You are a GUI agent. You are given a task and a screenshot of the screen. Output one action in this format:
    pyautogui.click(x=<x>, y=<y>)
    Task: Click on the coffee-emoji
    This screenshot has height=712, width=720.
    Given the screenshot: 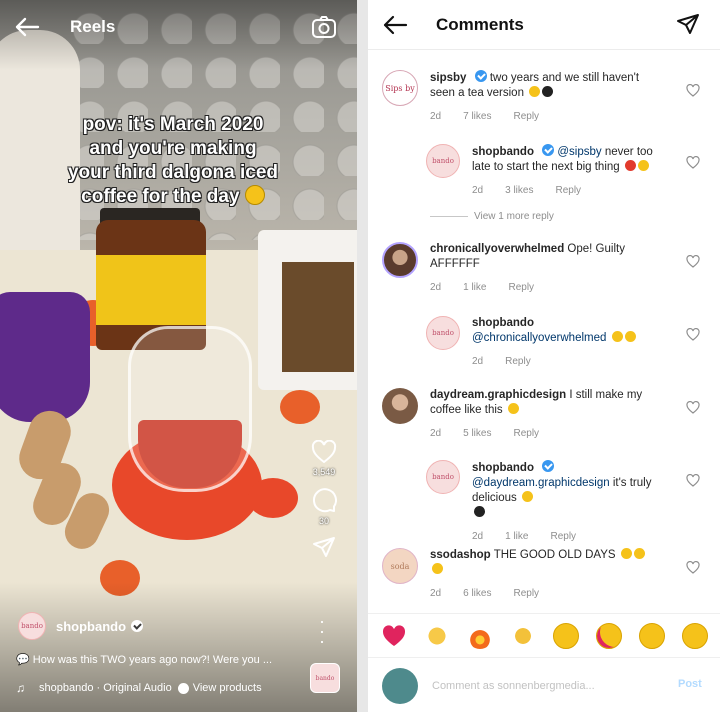 What is the action you would take?
    pyautogui.click(x=479, y=511)
    